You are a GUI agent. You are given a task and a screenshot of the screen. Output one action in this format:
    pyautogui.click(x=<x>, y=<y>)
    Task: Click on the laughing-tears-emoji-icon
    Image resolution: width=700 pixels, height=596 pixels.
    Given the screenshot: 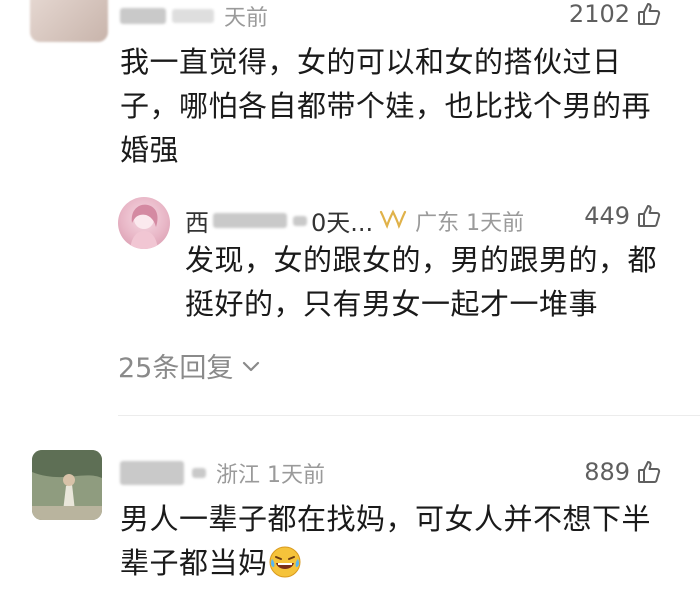 What is the action you would take?
    pyautogui.click(x=285, y=562)
    